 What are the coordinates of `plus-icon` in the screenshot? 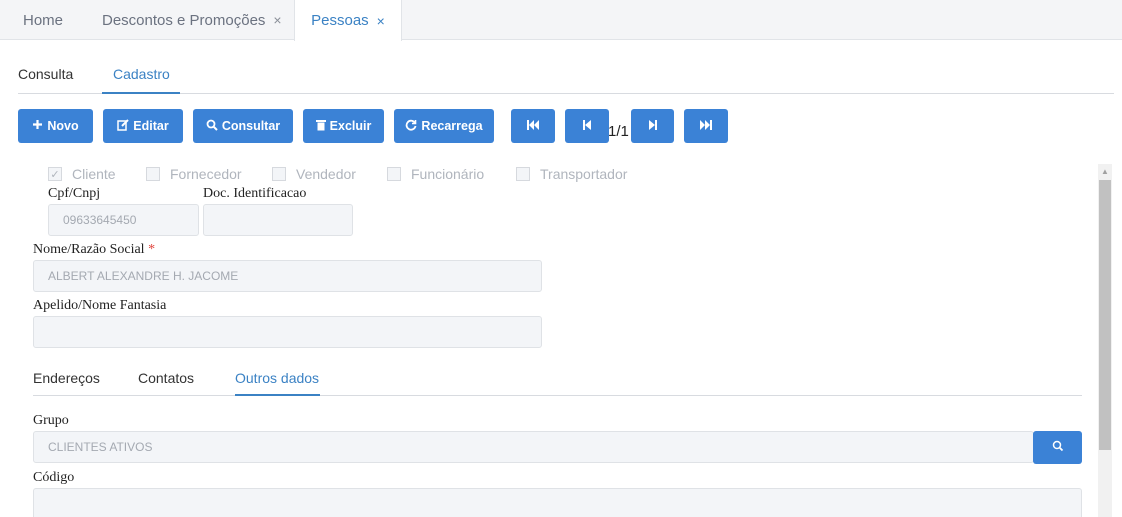 It's located at (37, 126).